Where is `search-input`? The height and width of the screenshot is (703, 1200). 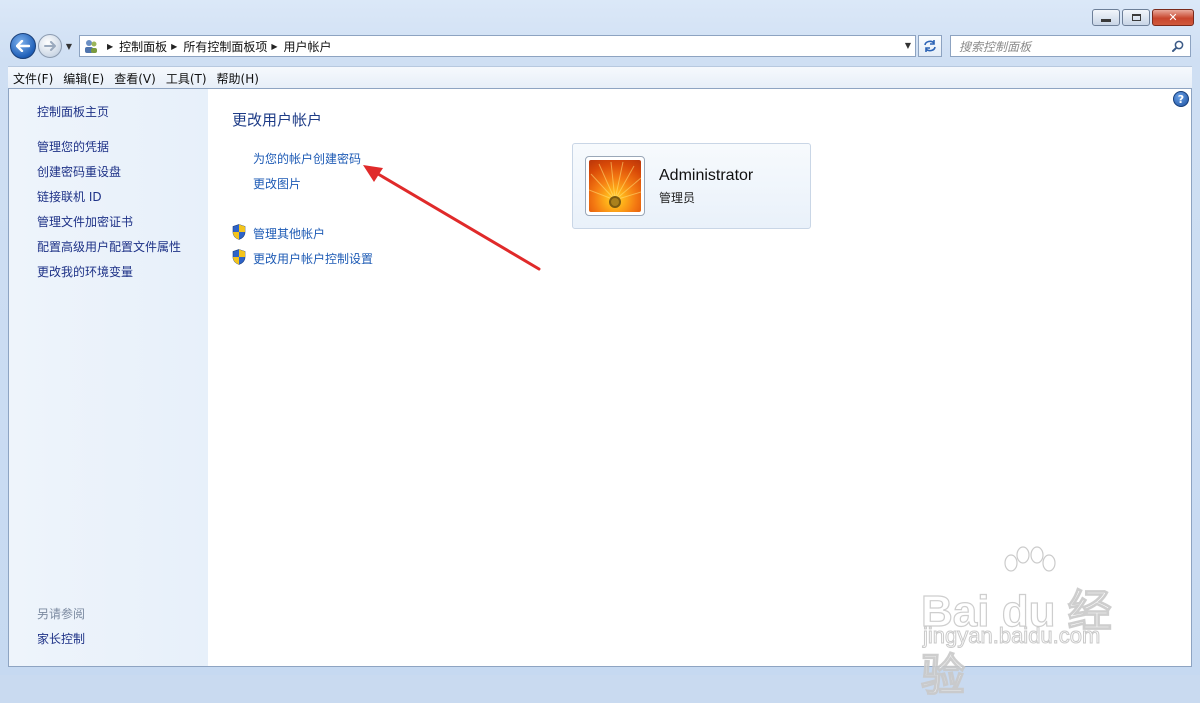
search-input is located at coordinates (1059, 47).